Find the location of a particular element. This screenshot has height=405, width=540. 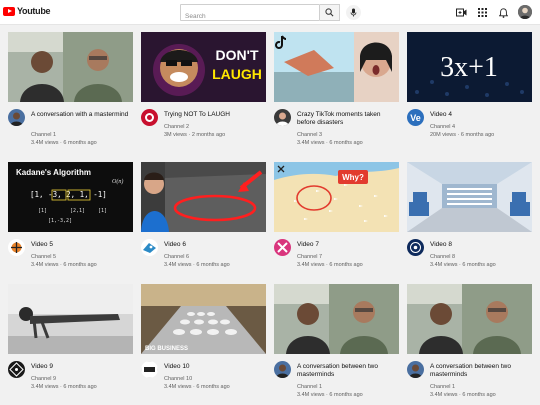

channel-name: Channel 8 is located at coordinates (442, 257).